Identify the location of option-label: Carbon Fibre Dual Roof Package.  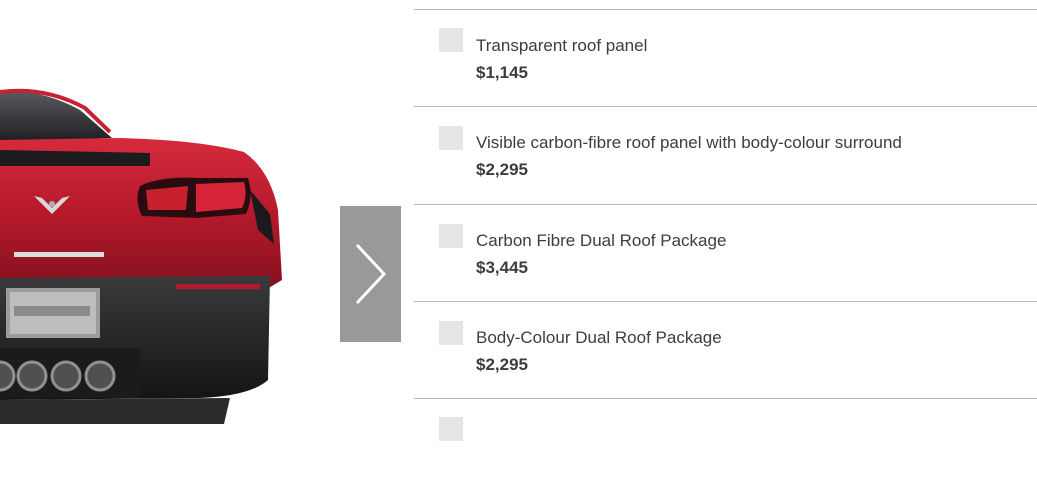
(601, 240).